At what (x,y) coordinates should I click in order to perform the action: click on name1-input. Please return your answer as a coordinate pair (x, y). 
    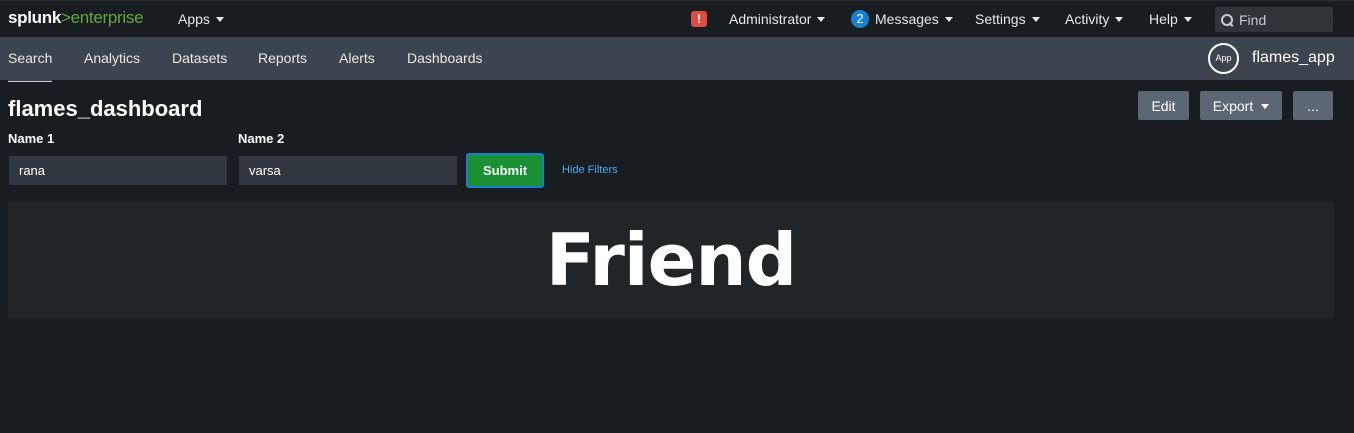
    Looking at the image, I should click on (118, 170).